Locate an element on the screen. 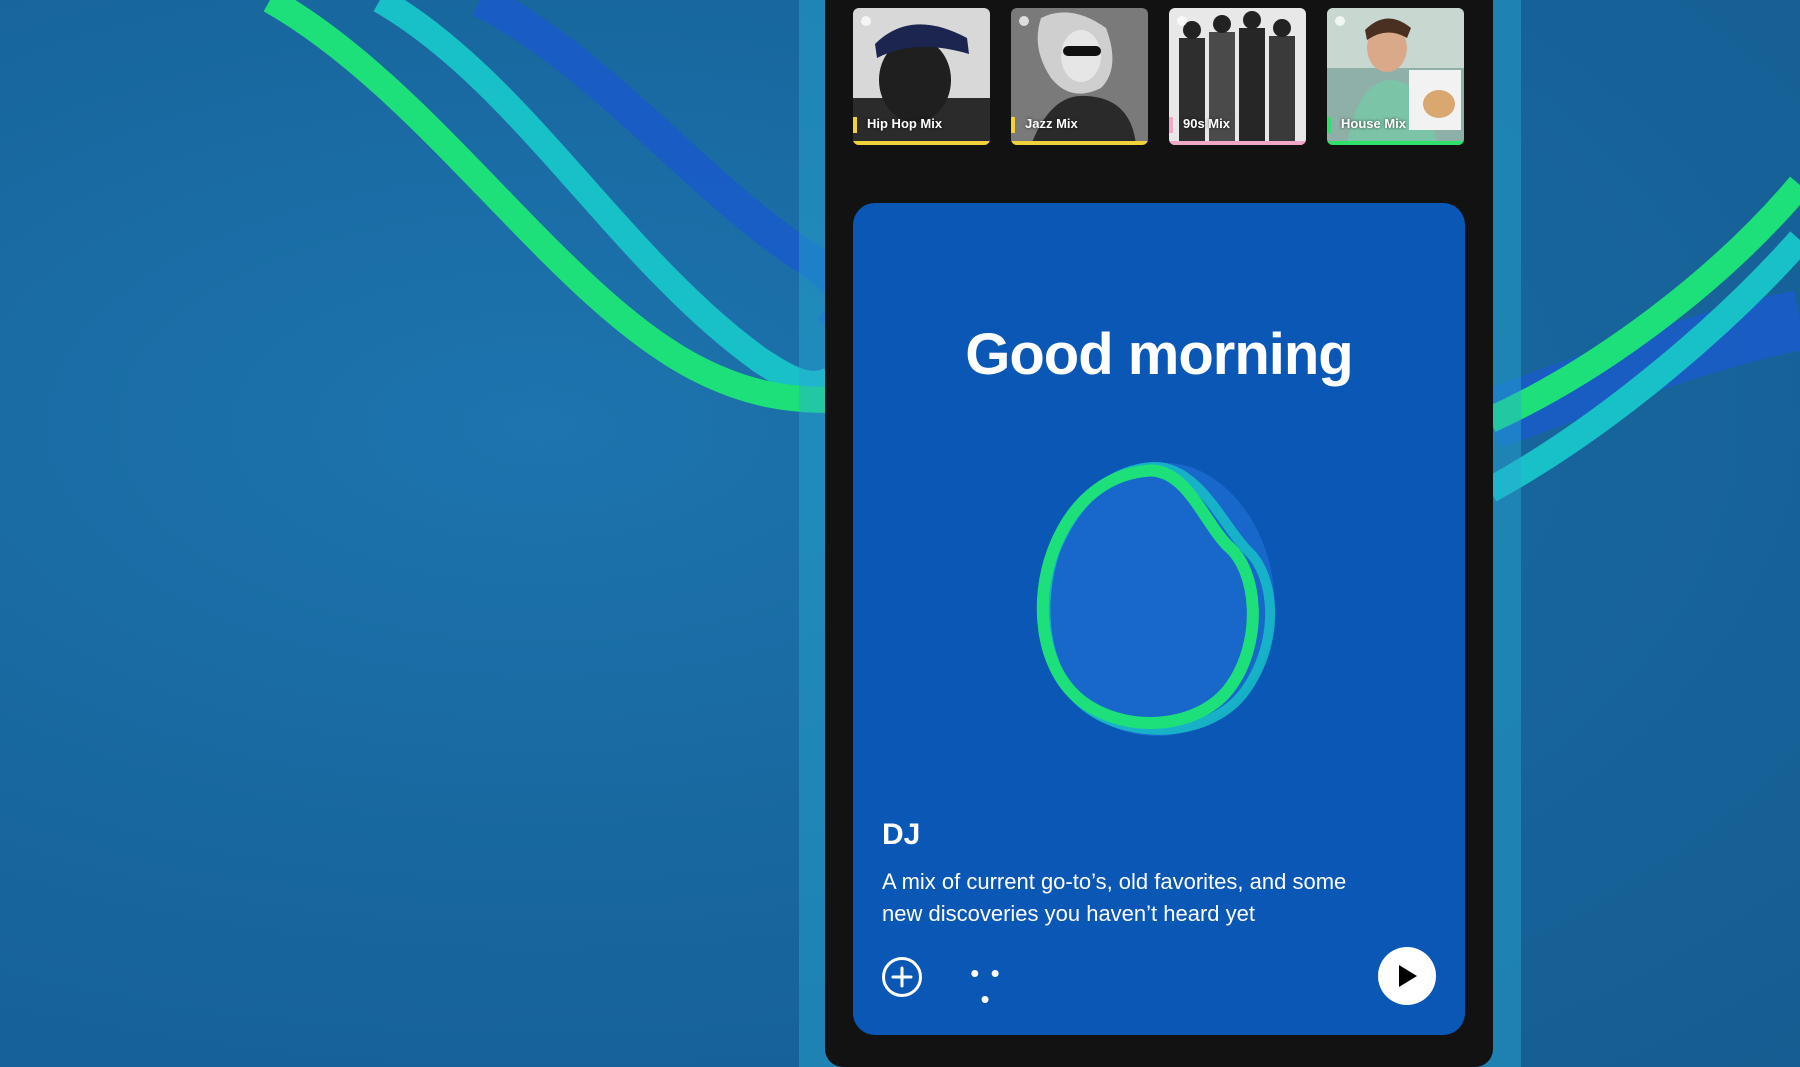 This screenshot has height=1067, width=1800. mix-tile-jazz: Jazz Mix is located at coordinates (1079, 76).